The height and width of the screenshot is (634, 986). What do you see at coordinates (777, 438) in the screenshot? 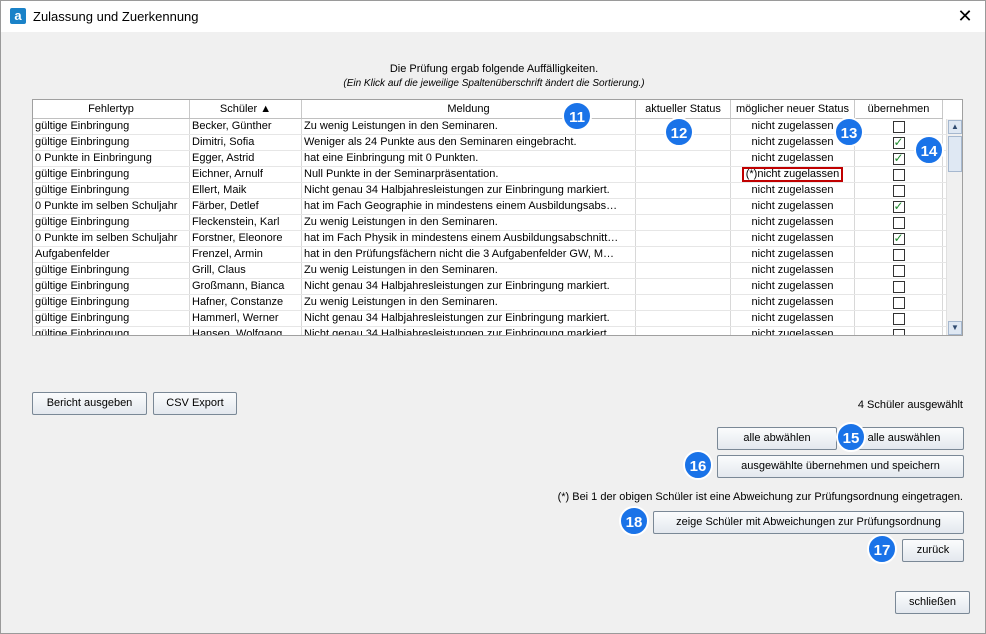
I see `alle-abwaehlen-button: alle abwählen` at bounding box center [777, 438].